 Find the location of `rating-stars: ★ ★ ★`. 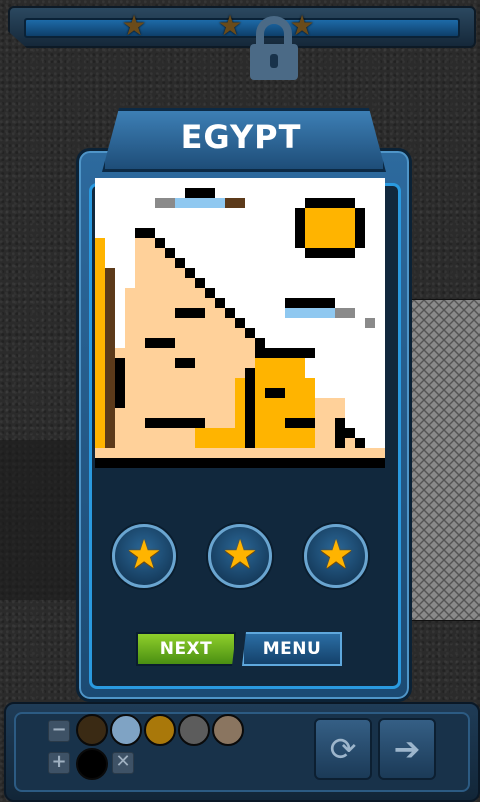

rating-stars: ★ ★ ★ is located at coordinates (242, 556).